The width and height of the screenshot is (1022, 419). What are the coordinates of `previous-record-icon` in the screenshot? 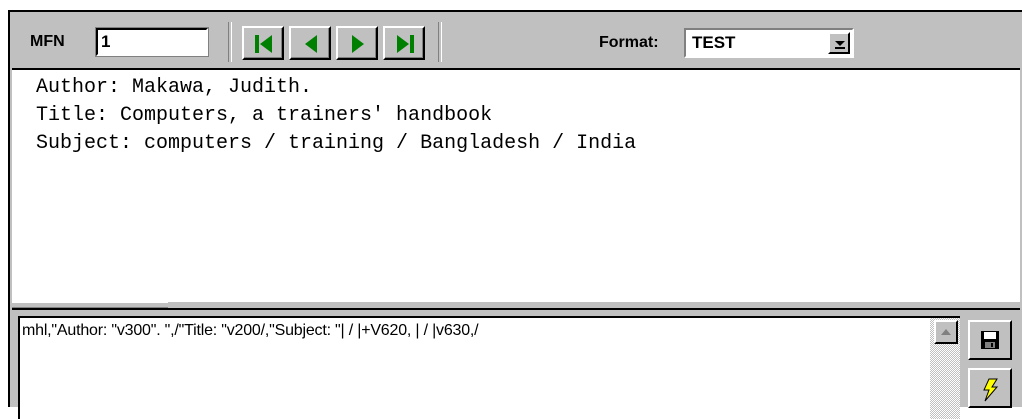 It's located at (311, 44).